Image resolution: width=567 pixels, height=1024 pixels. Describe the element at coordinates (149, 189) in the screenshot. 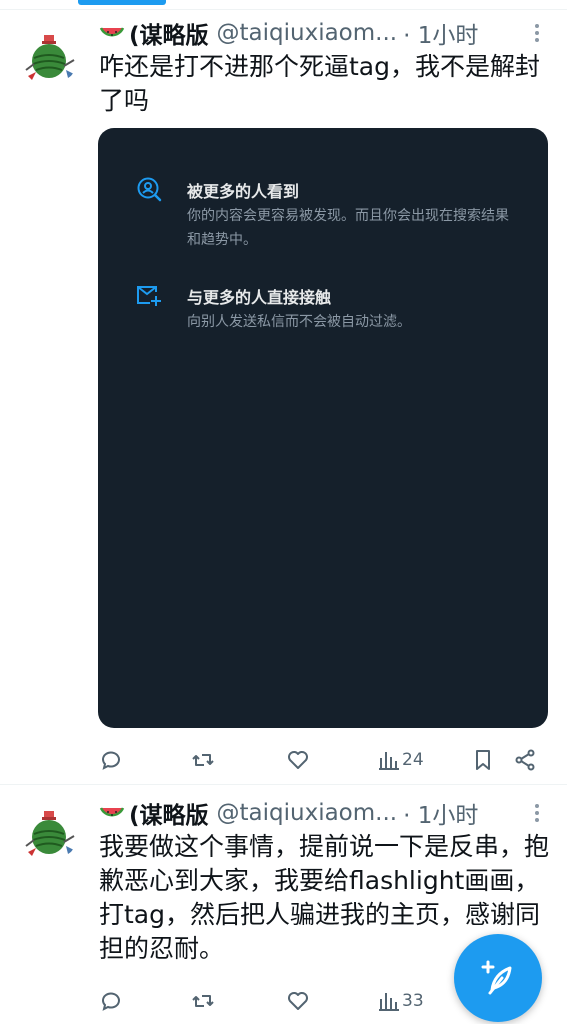

I see `user-search-icon` at that location.